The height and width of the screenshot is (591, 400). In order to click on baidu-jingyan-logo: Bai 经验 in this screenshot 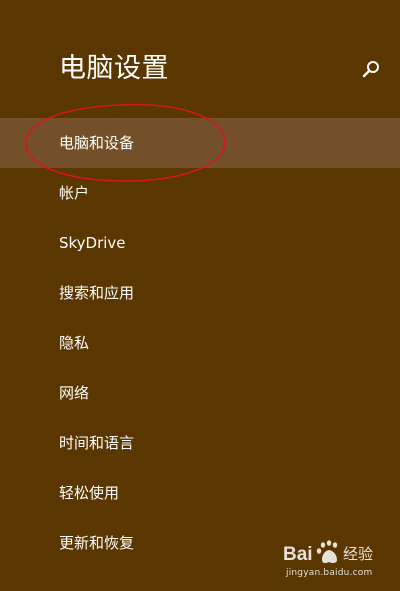, I will do `click(328, 552)`.